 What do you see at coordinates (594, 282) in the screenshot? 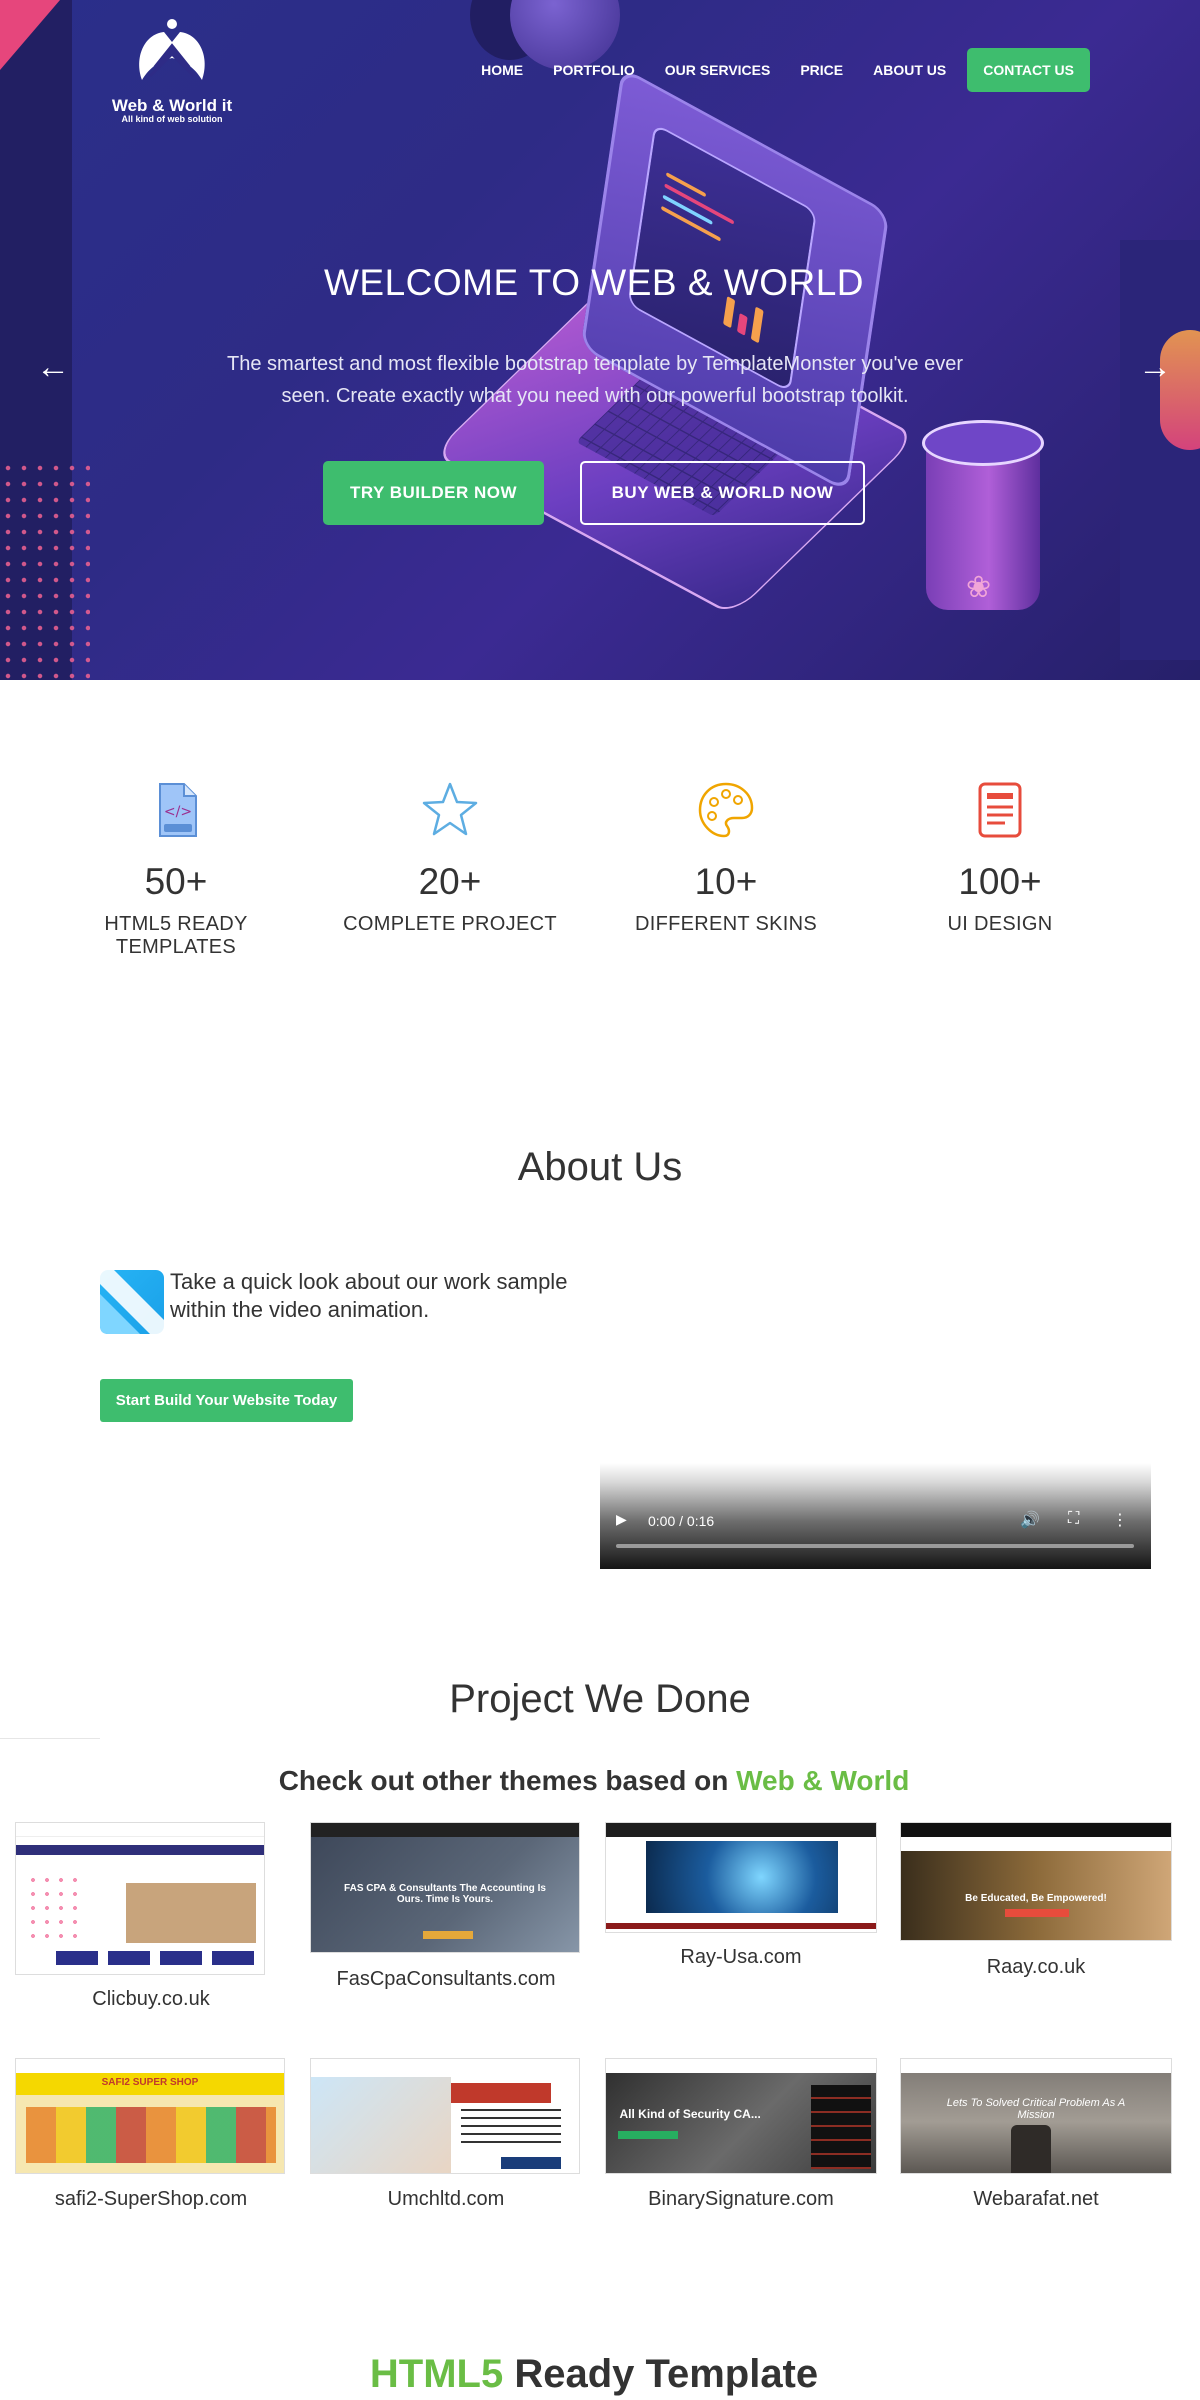
I see `hero-title: WELCOME TO WEB & WORLD` at bounding box center [594, 282].